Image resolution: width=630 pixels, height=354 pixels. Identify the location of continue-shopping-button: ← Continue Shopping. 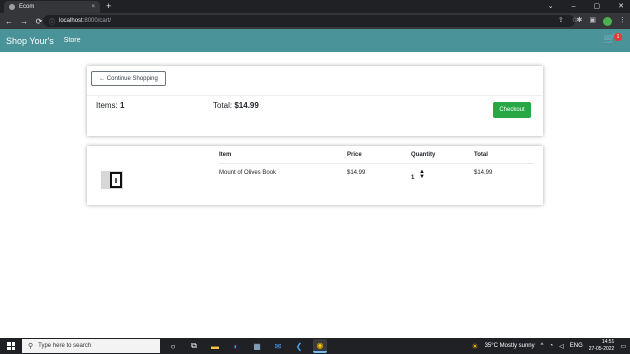
(128, 78).